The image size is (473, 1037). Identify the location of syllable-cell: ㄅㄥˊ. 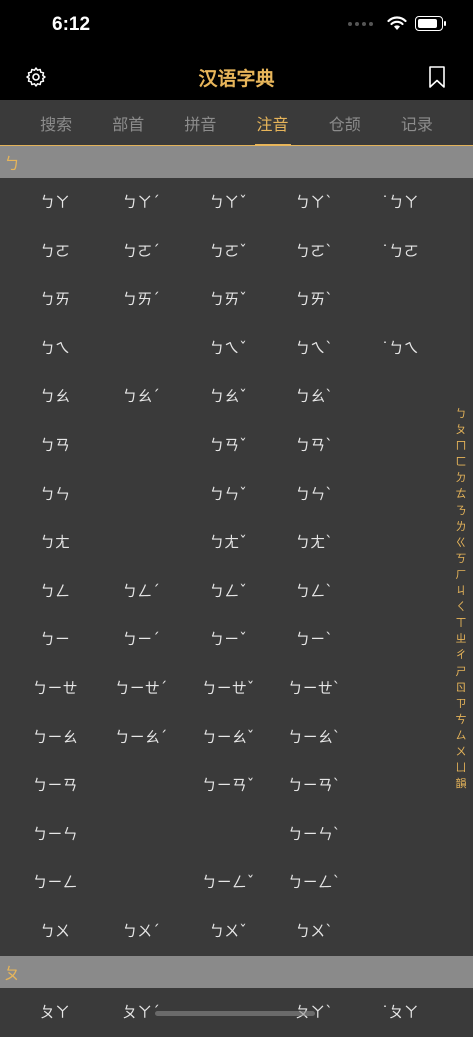
(141, 591).